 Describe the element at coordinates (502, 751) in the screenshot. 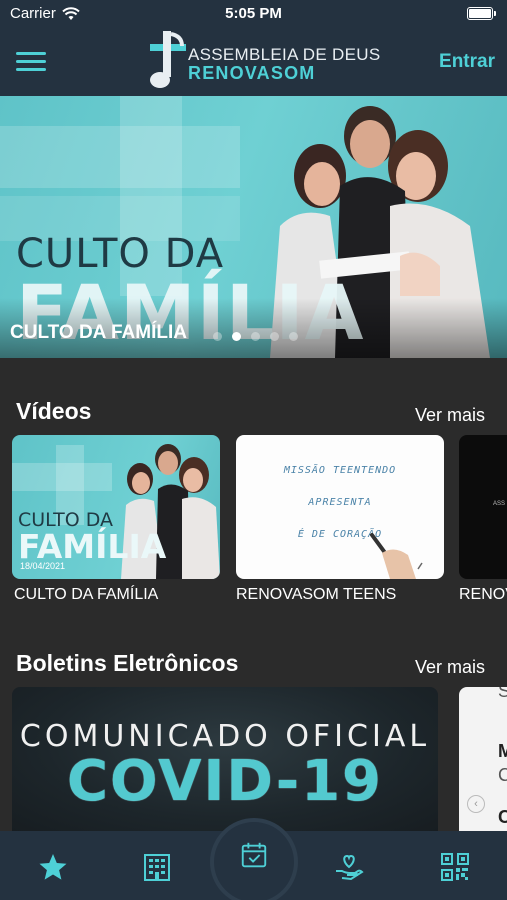

I see `bulletin-text: M` at that location.